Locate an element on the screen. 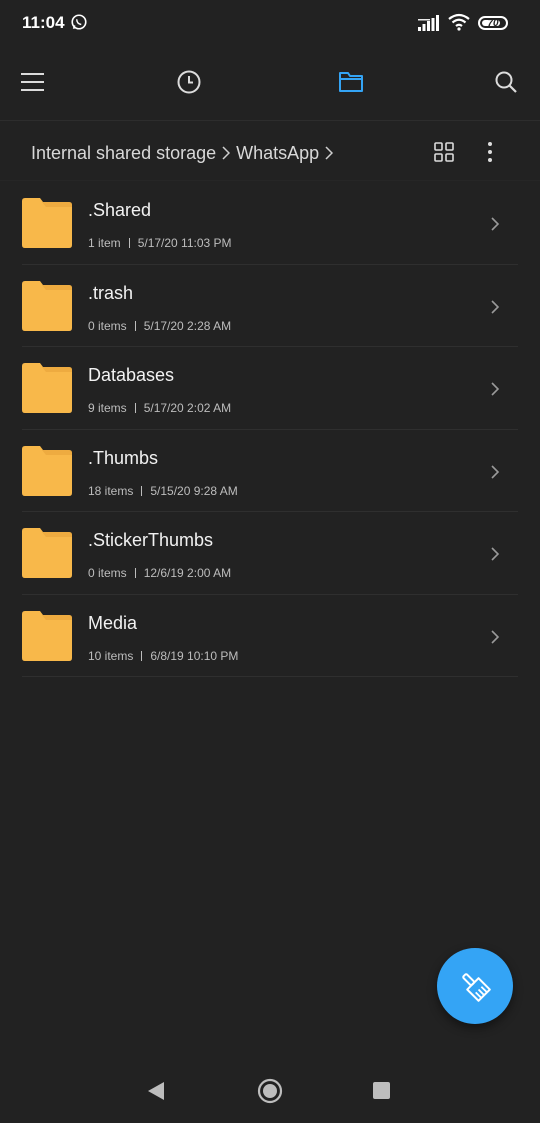 The width and height of the screenshot is (540, 1123). folder-row: .trash 0 items 5/17/20 2:28 AM is located at coordinates (270, 306).